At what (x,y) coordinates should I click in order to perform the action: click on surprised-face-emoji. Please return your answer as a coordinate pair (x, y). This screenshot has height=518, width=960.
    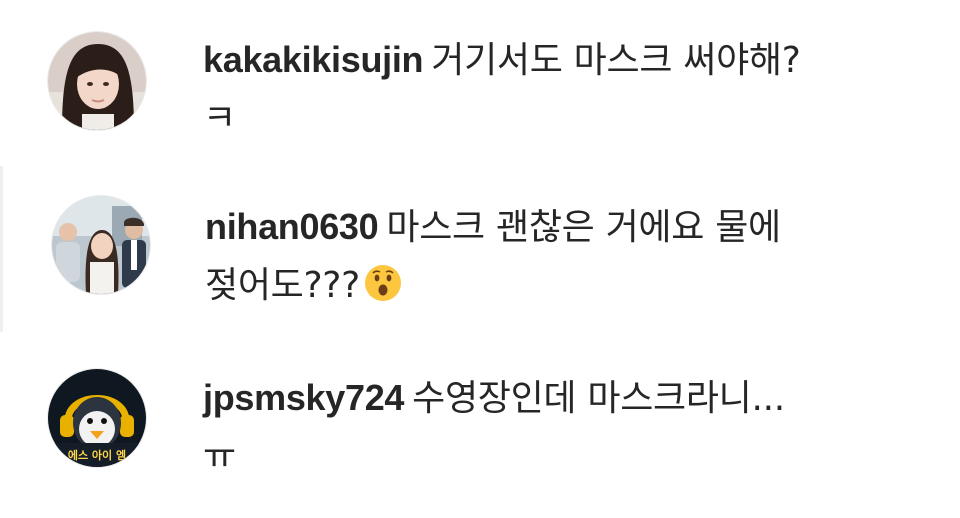
    Looking at the image, I should click on (382, 283).